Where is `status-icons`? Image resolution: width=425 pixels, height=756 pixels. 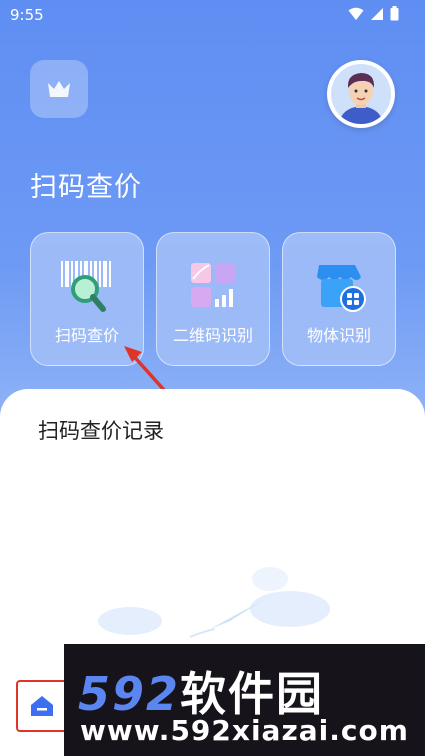 status-icons is located at coordinates (373, 13).